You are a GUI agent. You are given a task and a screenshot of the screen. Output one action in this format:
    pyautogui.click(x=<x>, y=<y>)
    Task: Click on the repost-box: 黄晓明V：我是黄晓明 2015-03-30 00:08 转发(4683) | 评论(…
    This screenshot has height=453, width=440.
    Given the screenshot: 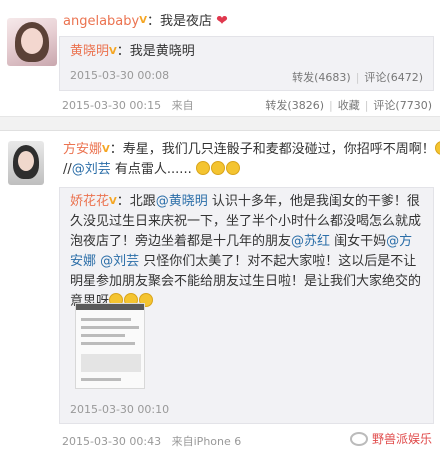 What is the action you would take?
    pyautogui.click(x=246, y=63)
    